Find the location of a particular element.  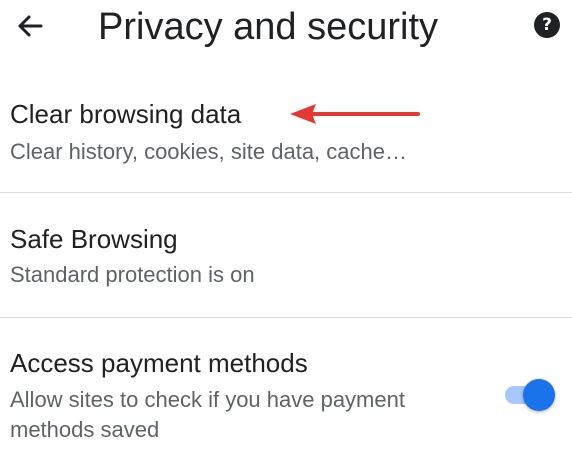

app-bar: Privacy and security ? is located at coordinates (286, 28).